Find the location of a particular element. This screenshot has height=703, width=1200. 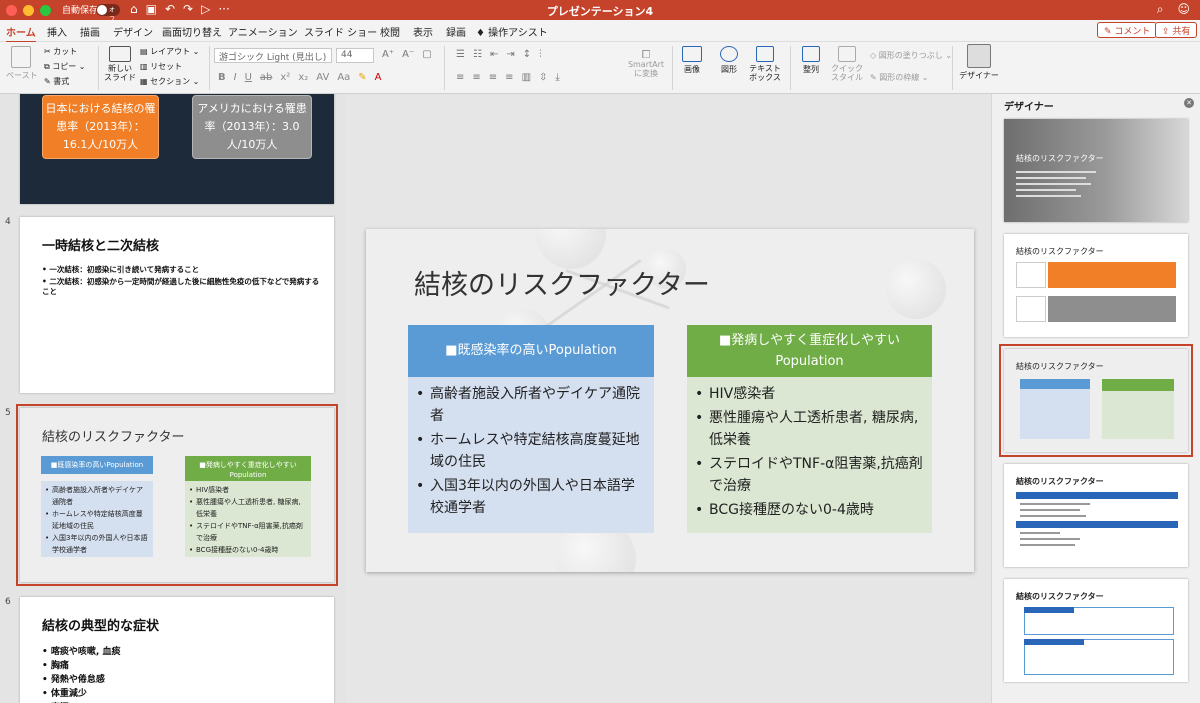

shape-outline-button: ✎ 図形の枠線 ⌄ is located at coordinates (899, 77).